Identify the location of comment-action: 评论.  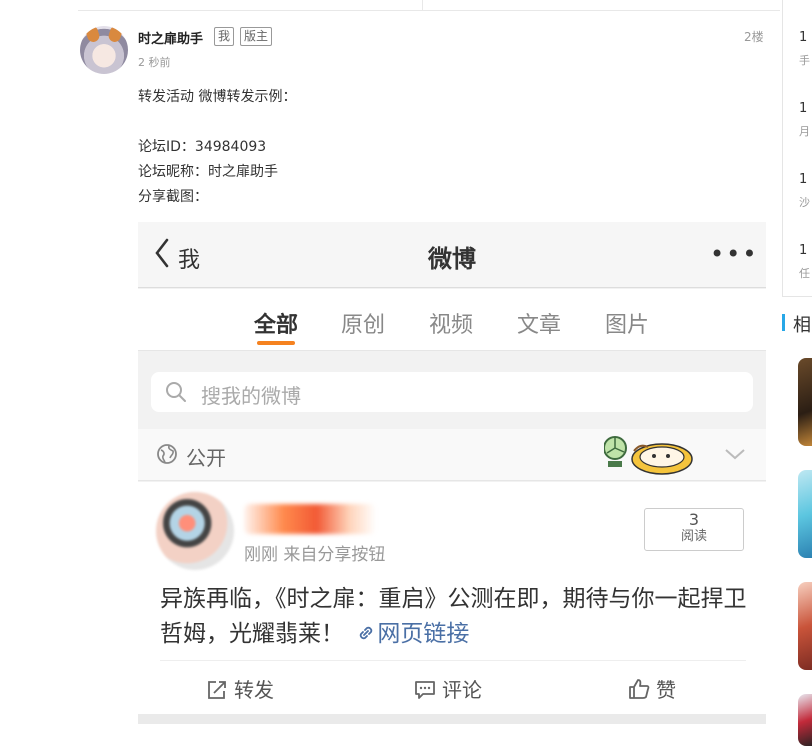
(448, 688).